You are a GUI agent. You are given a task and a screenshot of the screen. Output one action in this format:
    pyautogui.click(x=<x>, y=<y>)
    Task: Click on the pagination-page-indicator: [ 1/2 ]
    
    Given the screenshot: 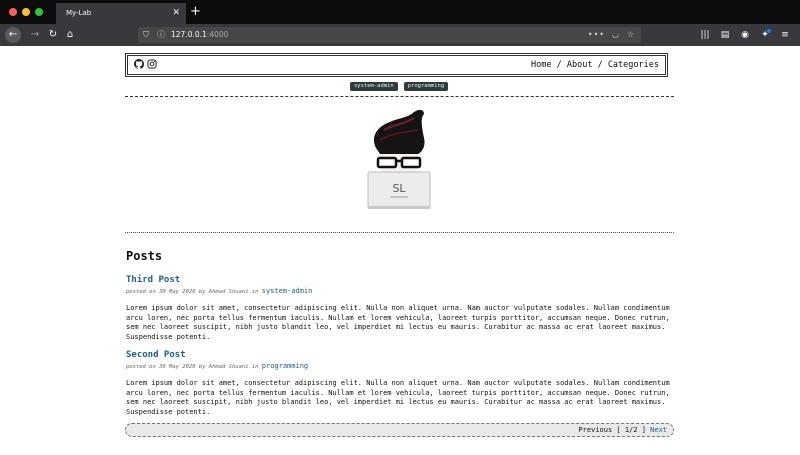 What is the action you would take?
    pyautogui.click(x=631, y=430)
    